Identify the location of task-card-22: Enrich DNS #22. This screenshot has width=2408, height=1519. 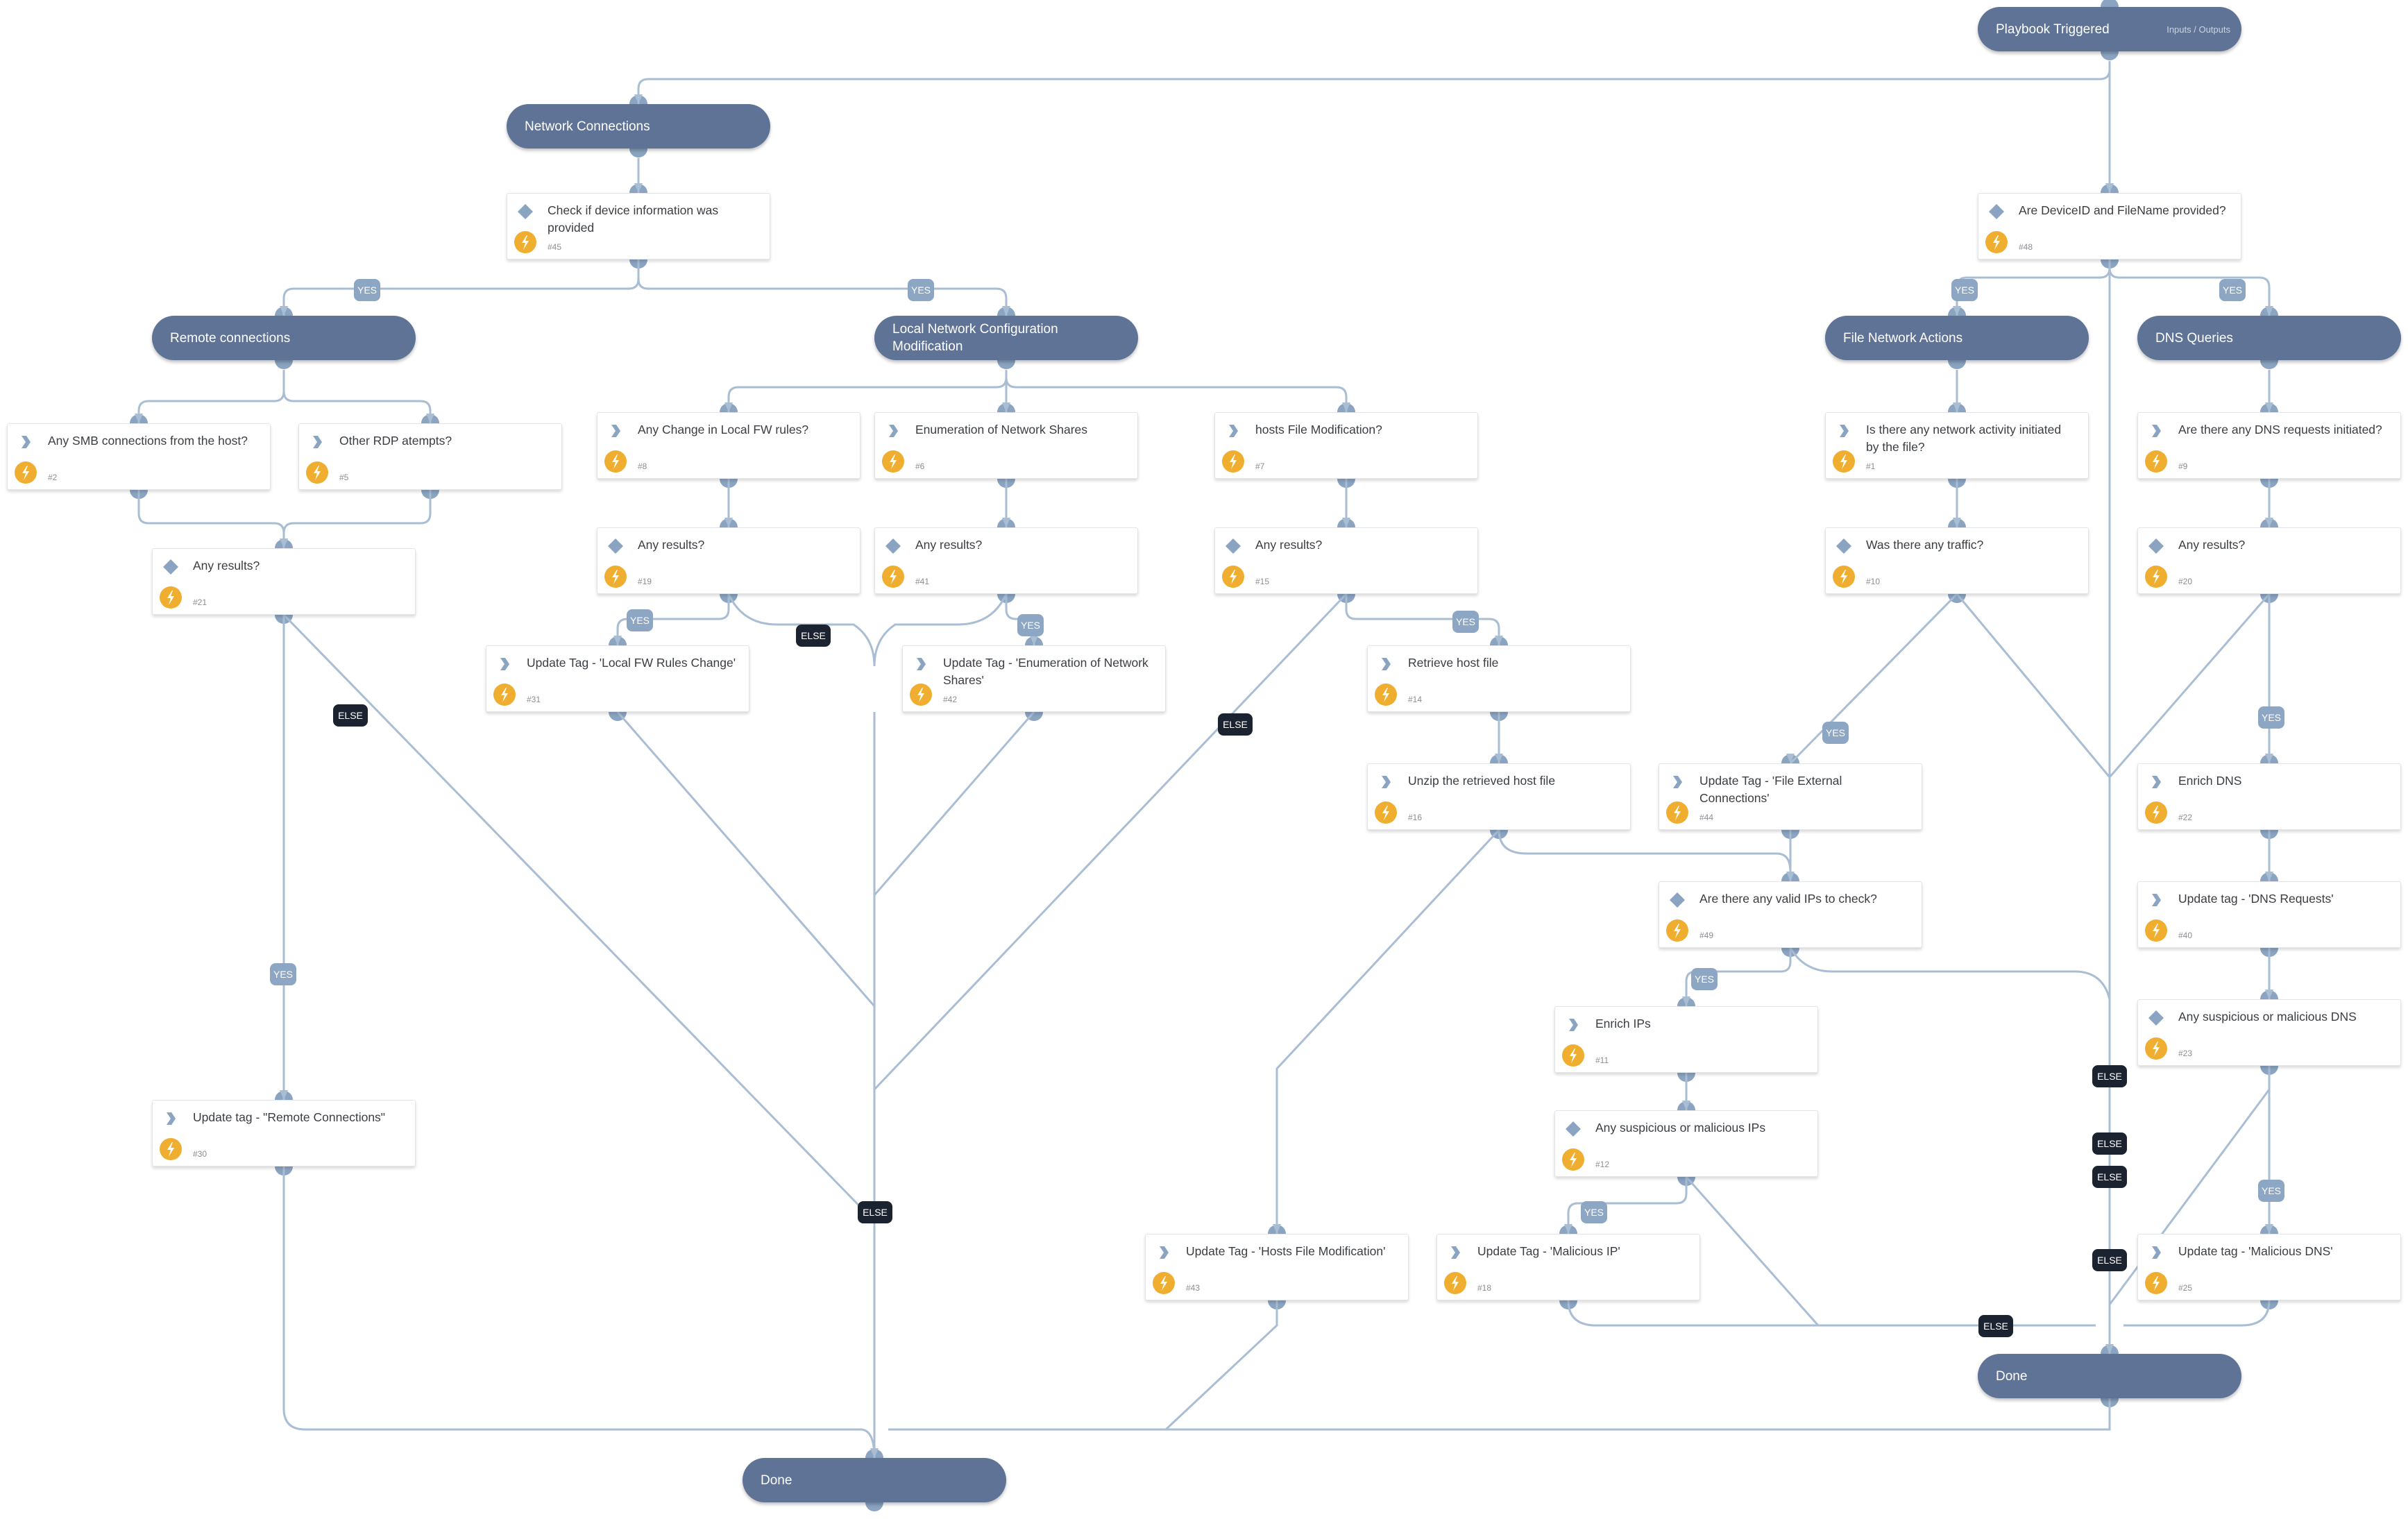
(2269, 796).